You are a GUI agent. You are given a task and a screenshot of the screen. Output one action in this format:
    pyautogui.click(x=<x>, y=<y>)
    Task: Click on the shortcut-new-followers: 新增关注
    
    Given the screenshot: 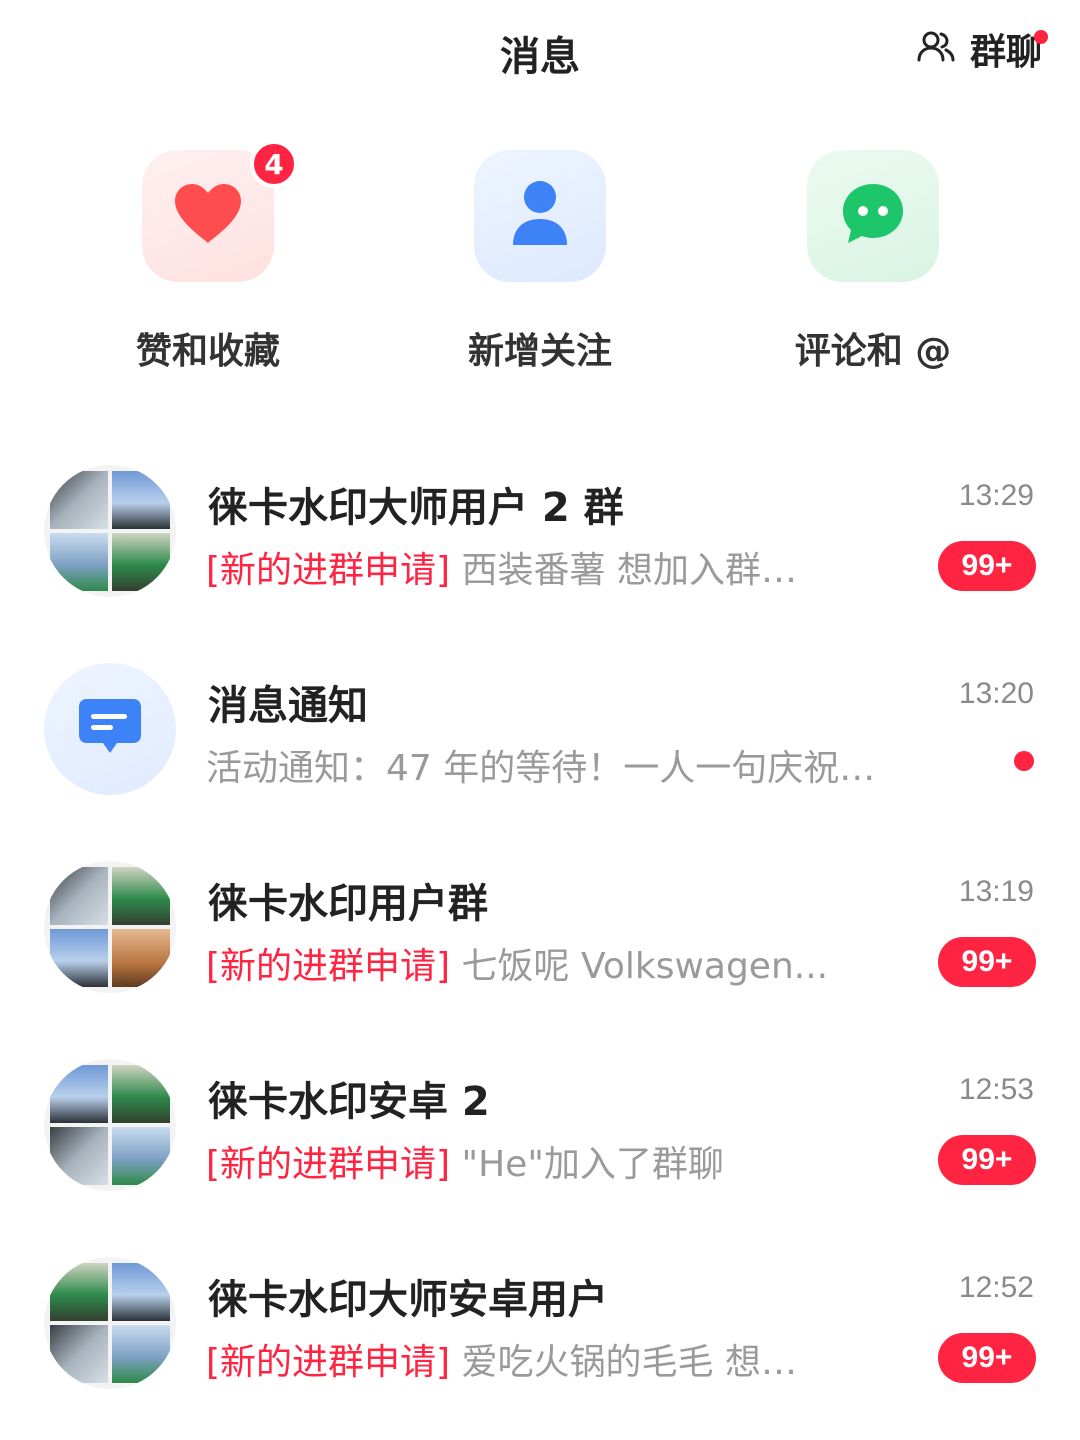 What is the action you would take?
    pyautogui.click(x=540, y=270)
    